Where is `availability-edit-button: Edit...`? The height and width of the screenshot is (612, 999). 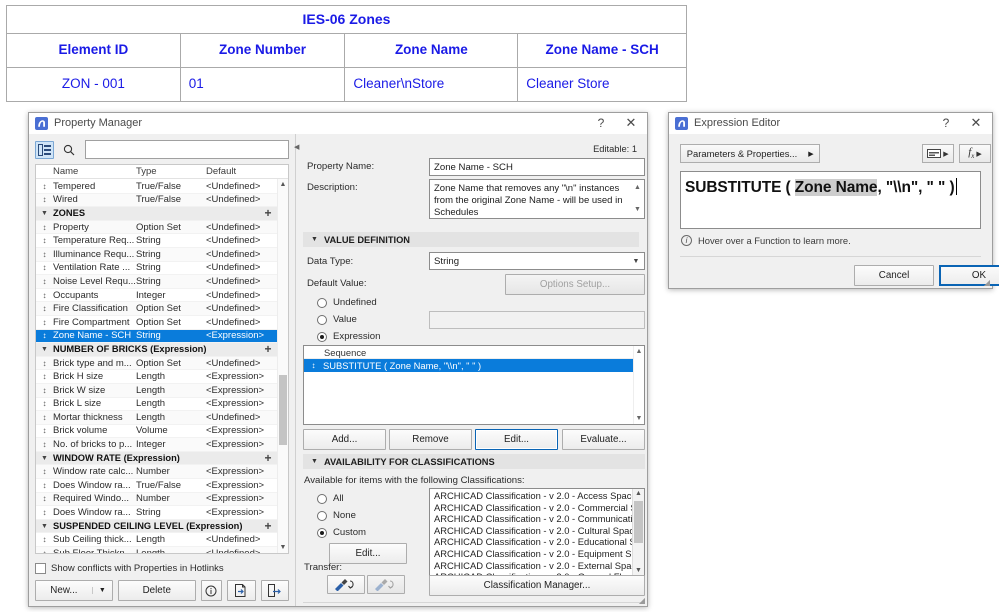 availability-edit-button: Edit... is located at coordinates (368, 553).